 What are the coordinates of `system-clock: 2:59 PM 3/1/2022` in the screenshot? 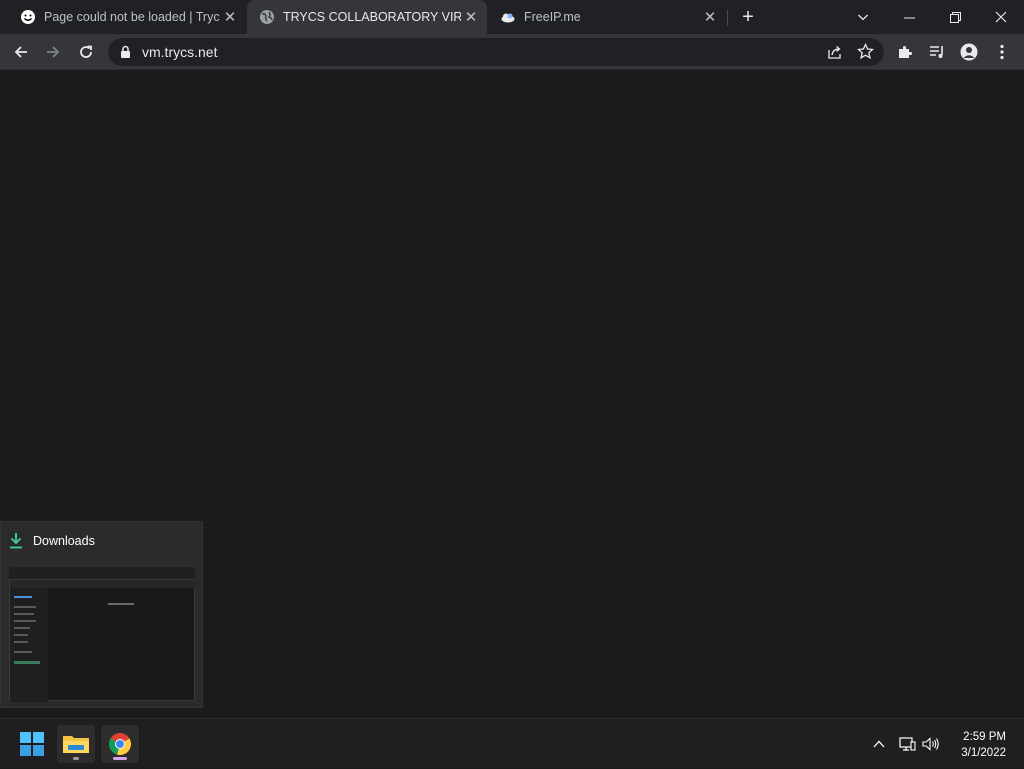 It's located at (983, 745).